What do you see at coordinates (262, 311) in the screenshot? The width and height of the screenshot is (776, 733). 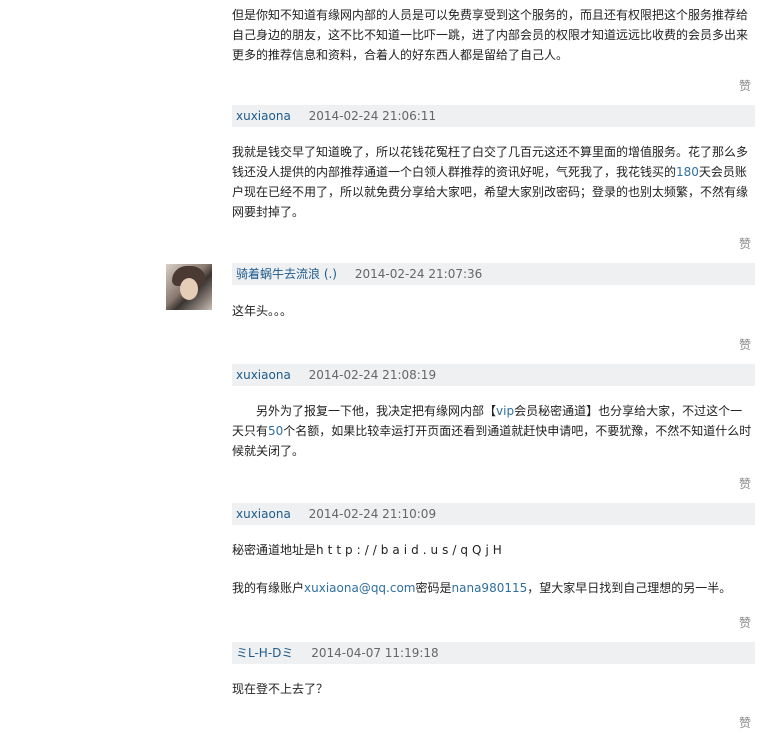 I see `comment-text: 这年头。。。` at bounding box center [262, 311].